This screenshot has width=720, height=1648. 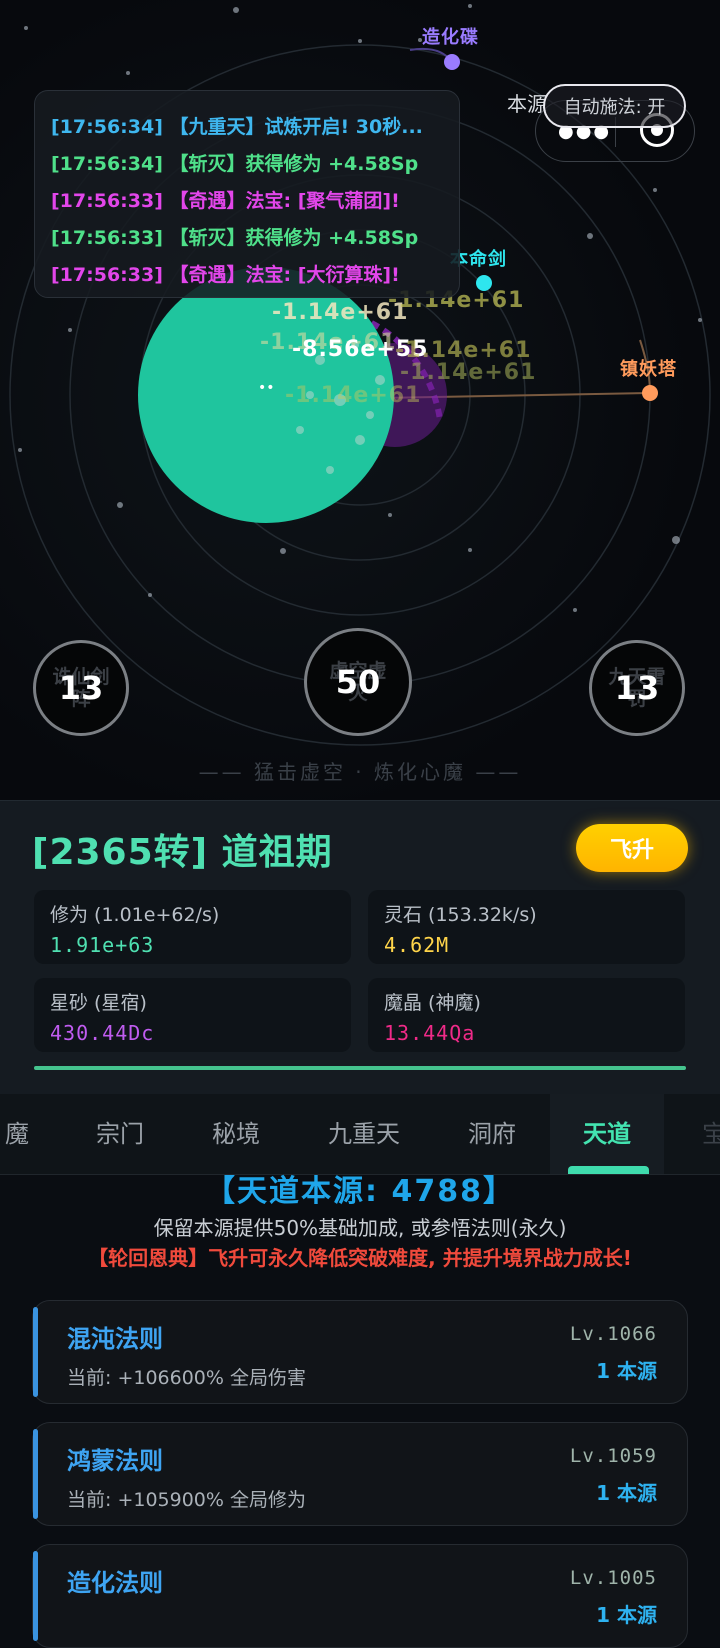 What do you see at coordinates (492, 1134) in the screenshot?
I see `tab-cave: 洞府` at bounding box center [492, 1134].